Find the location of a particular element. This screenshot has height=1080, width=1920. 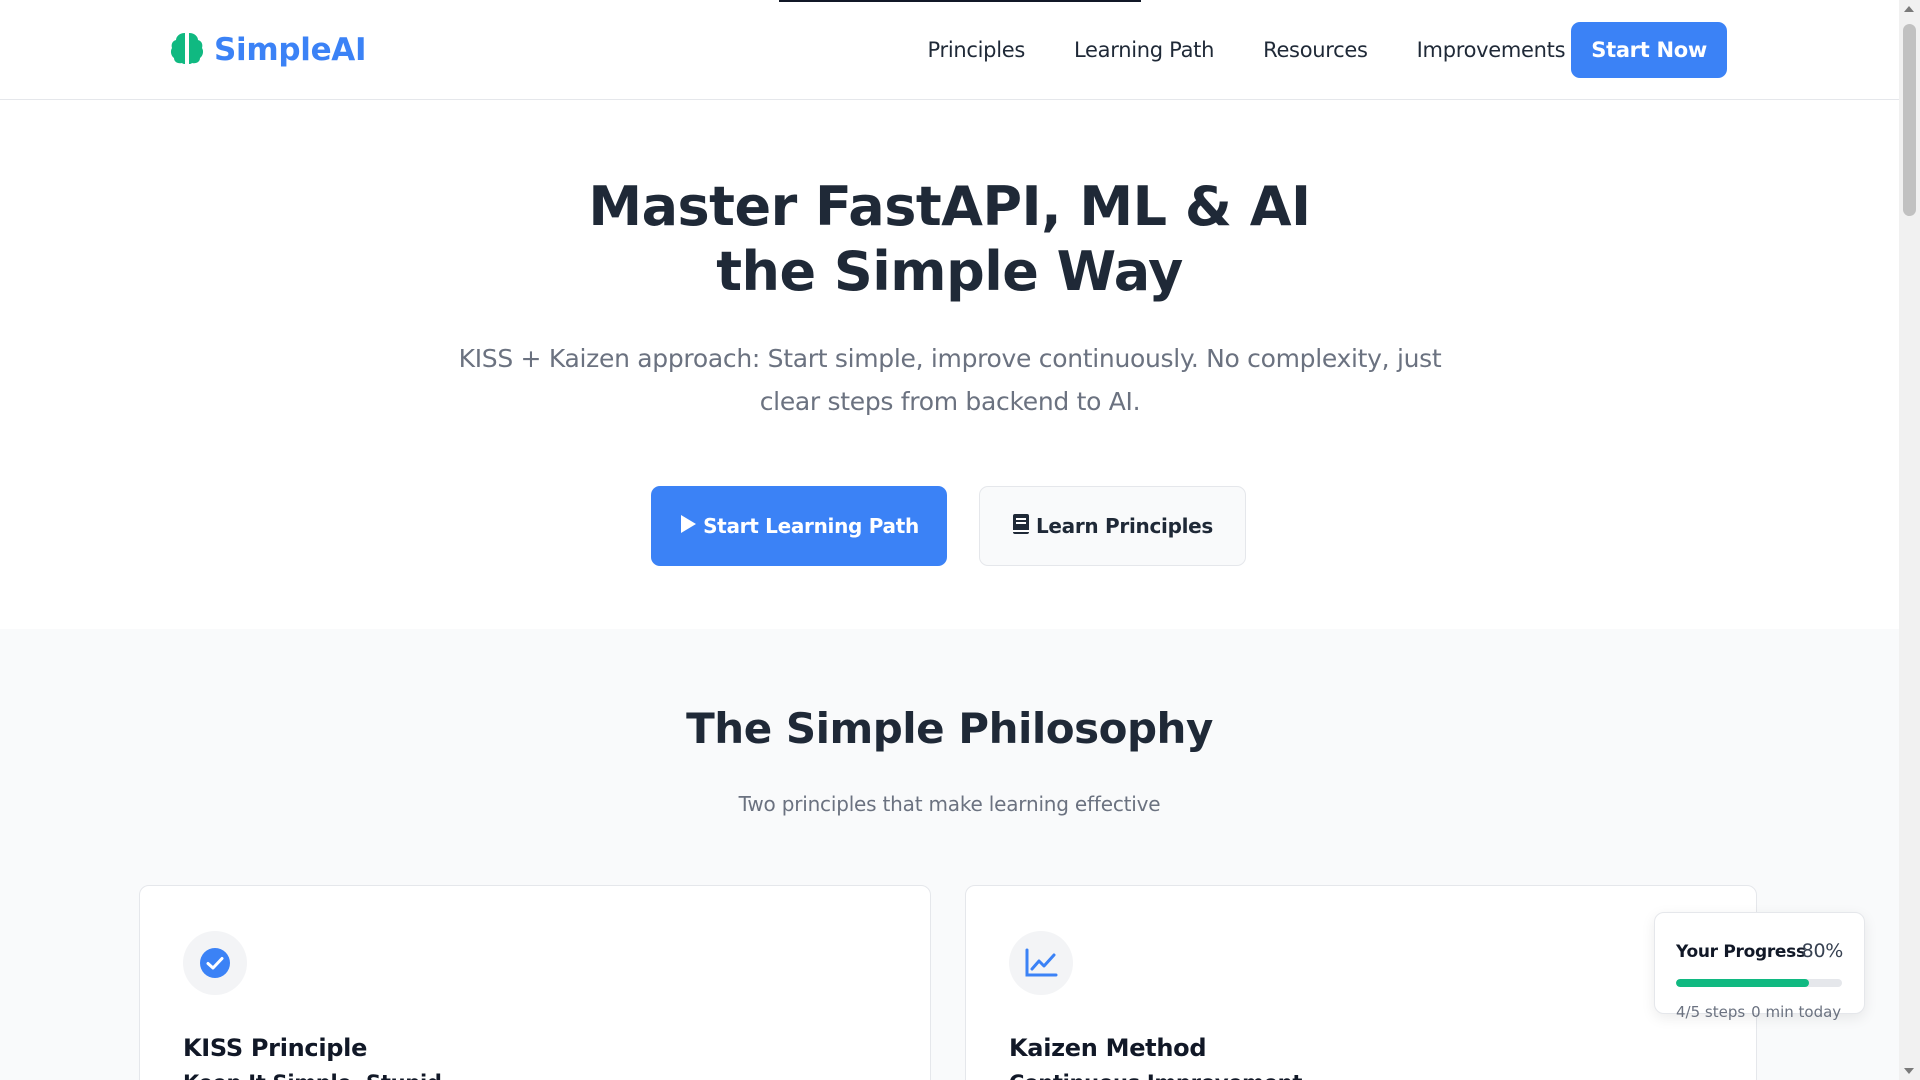

book-icon is located at coordinates (1021, 526).